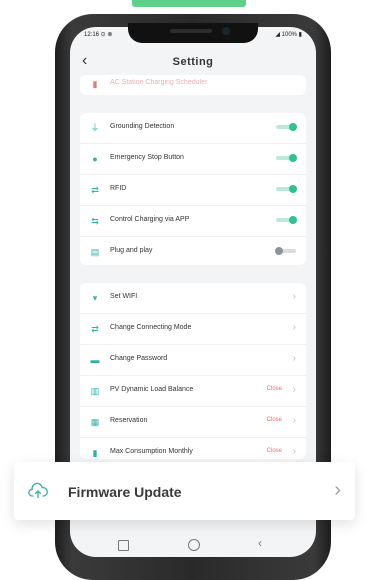 The image size is (369, 580). What do you see at coordinates (184, 491) in the screenshot?
I see `firmware-update-row: Firmware Update ›` at bounding box center [184, 491].